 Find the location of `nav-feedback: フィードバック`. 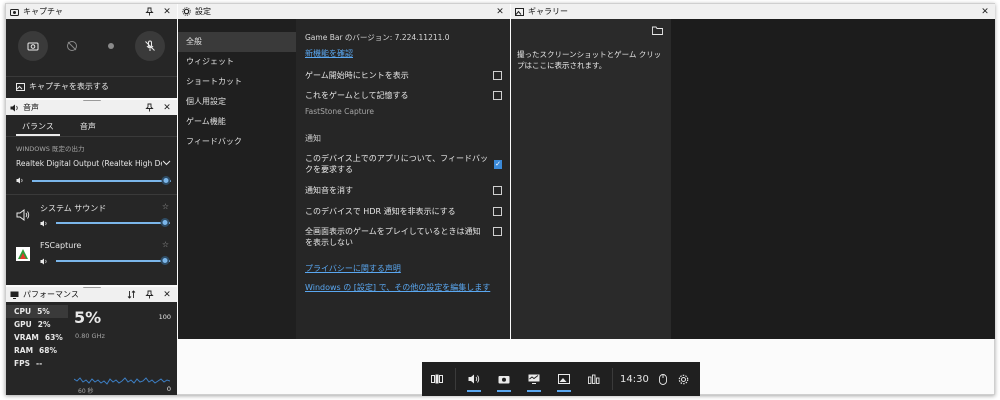

nav-feedback: フィードバック is located at coordinates (237, 142).